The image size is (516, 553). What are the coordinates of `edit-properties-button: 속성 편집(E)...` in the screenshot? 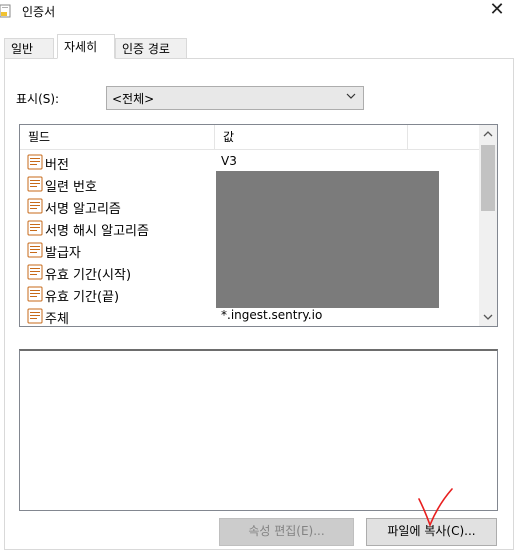 It's located at (286, 532).